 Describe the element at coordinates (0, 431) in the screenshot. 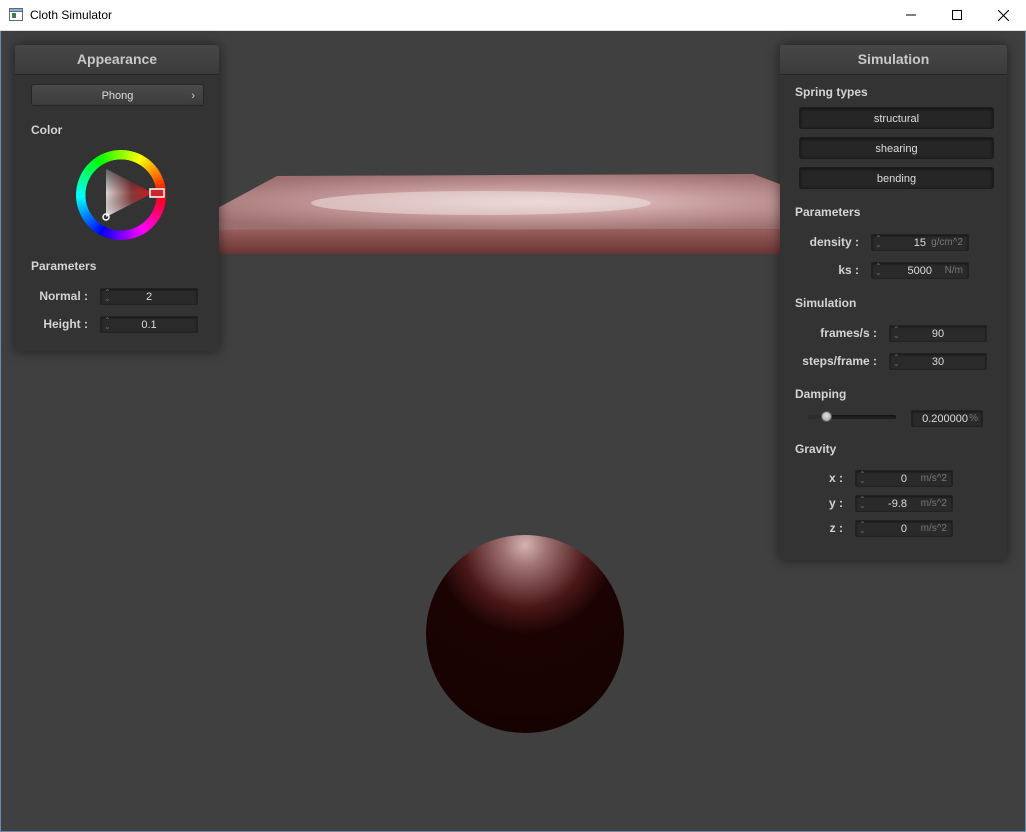

I see `window-border-left` at that location.